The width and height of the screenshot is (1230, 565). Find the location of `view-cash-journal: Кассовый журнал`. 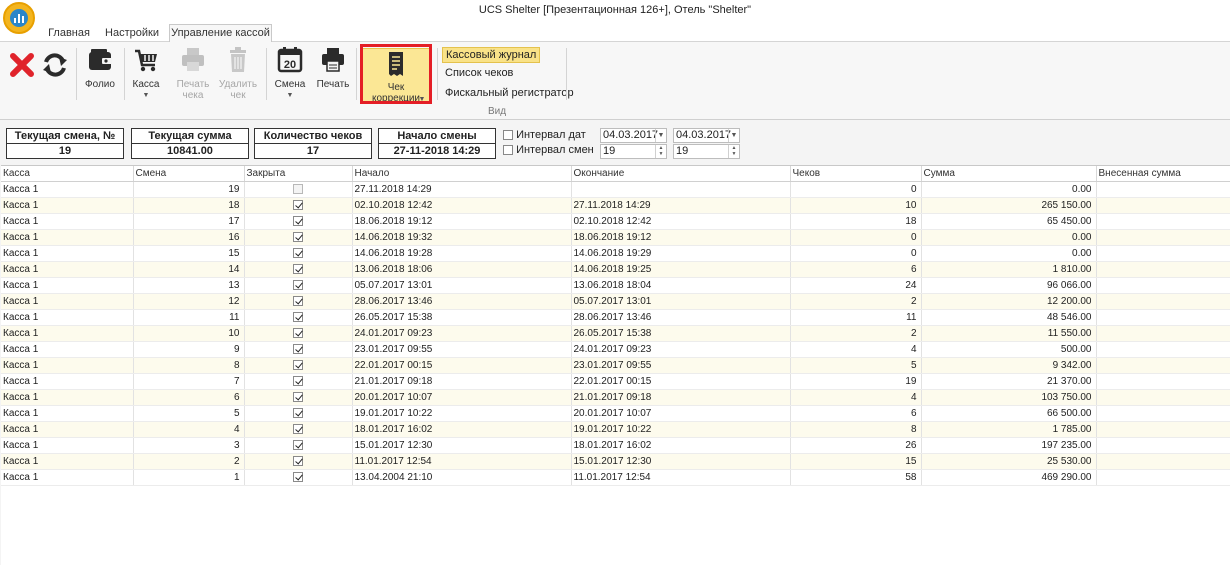

view-cash-journal: Кассовый журнал is located at coordinates (491, 55).